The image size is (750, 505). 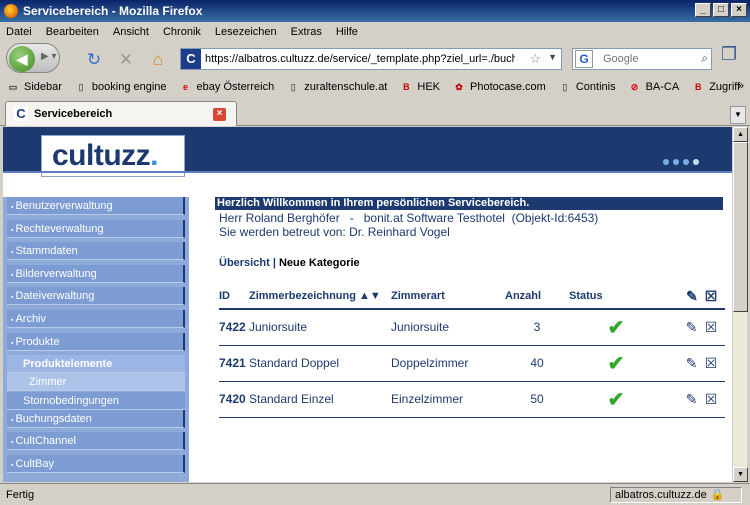 What do you see at coordinates (191, 59) in the screenshot?
I see `site-favicon: C` at bounding box center [191, 59].